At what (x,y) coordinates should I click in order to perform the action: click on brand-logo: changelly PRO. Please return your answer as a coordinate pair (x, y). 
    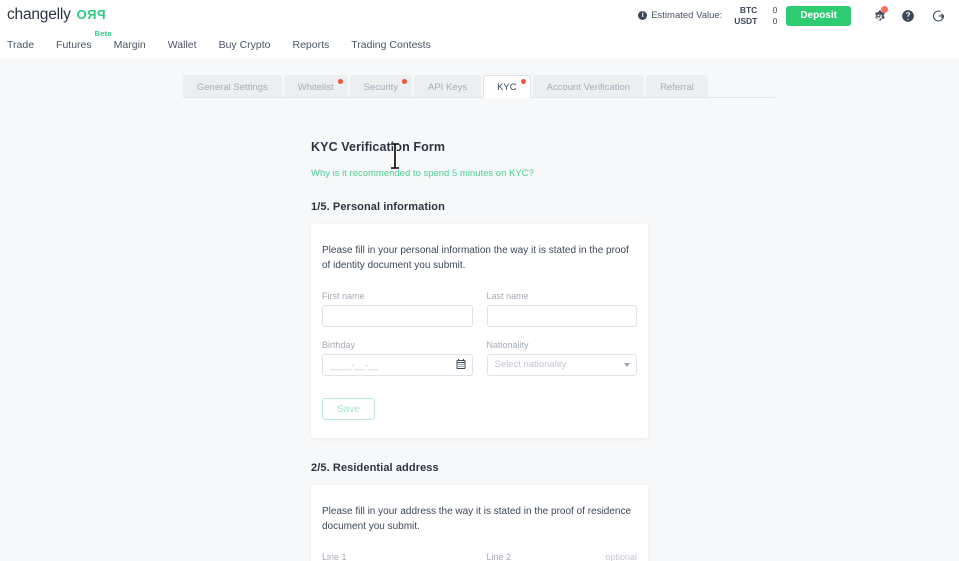
    Looking at the image, I should click on (56, 15).